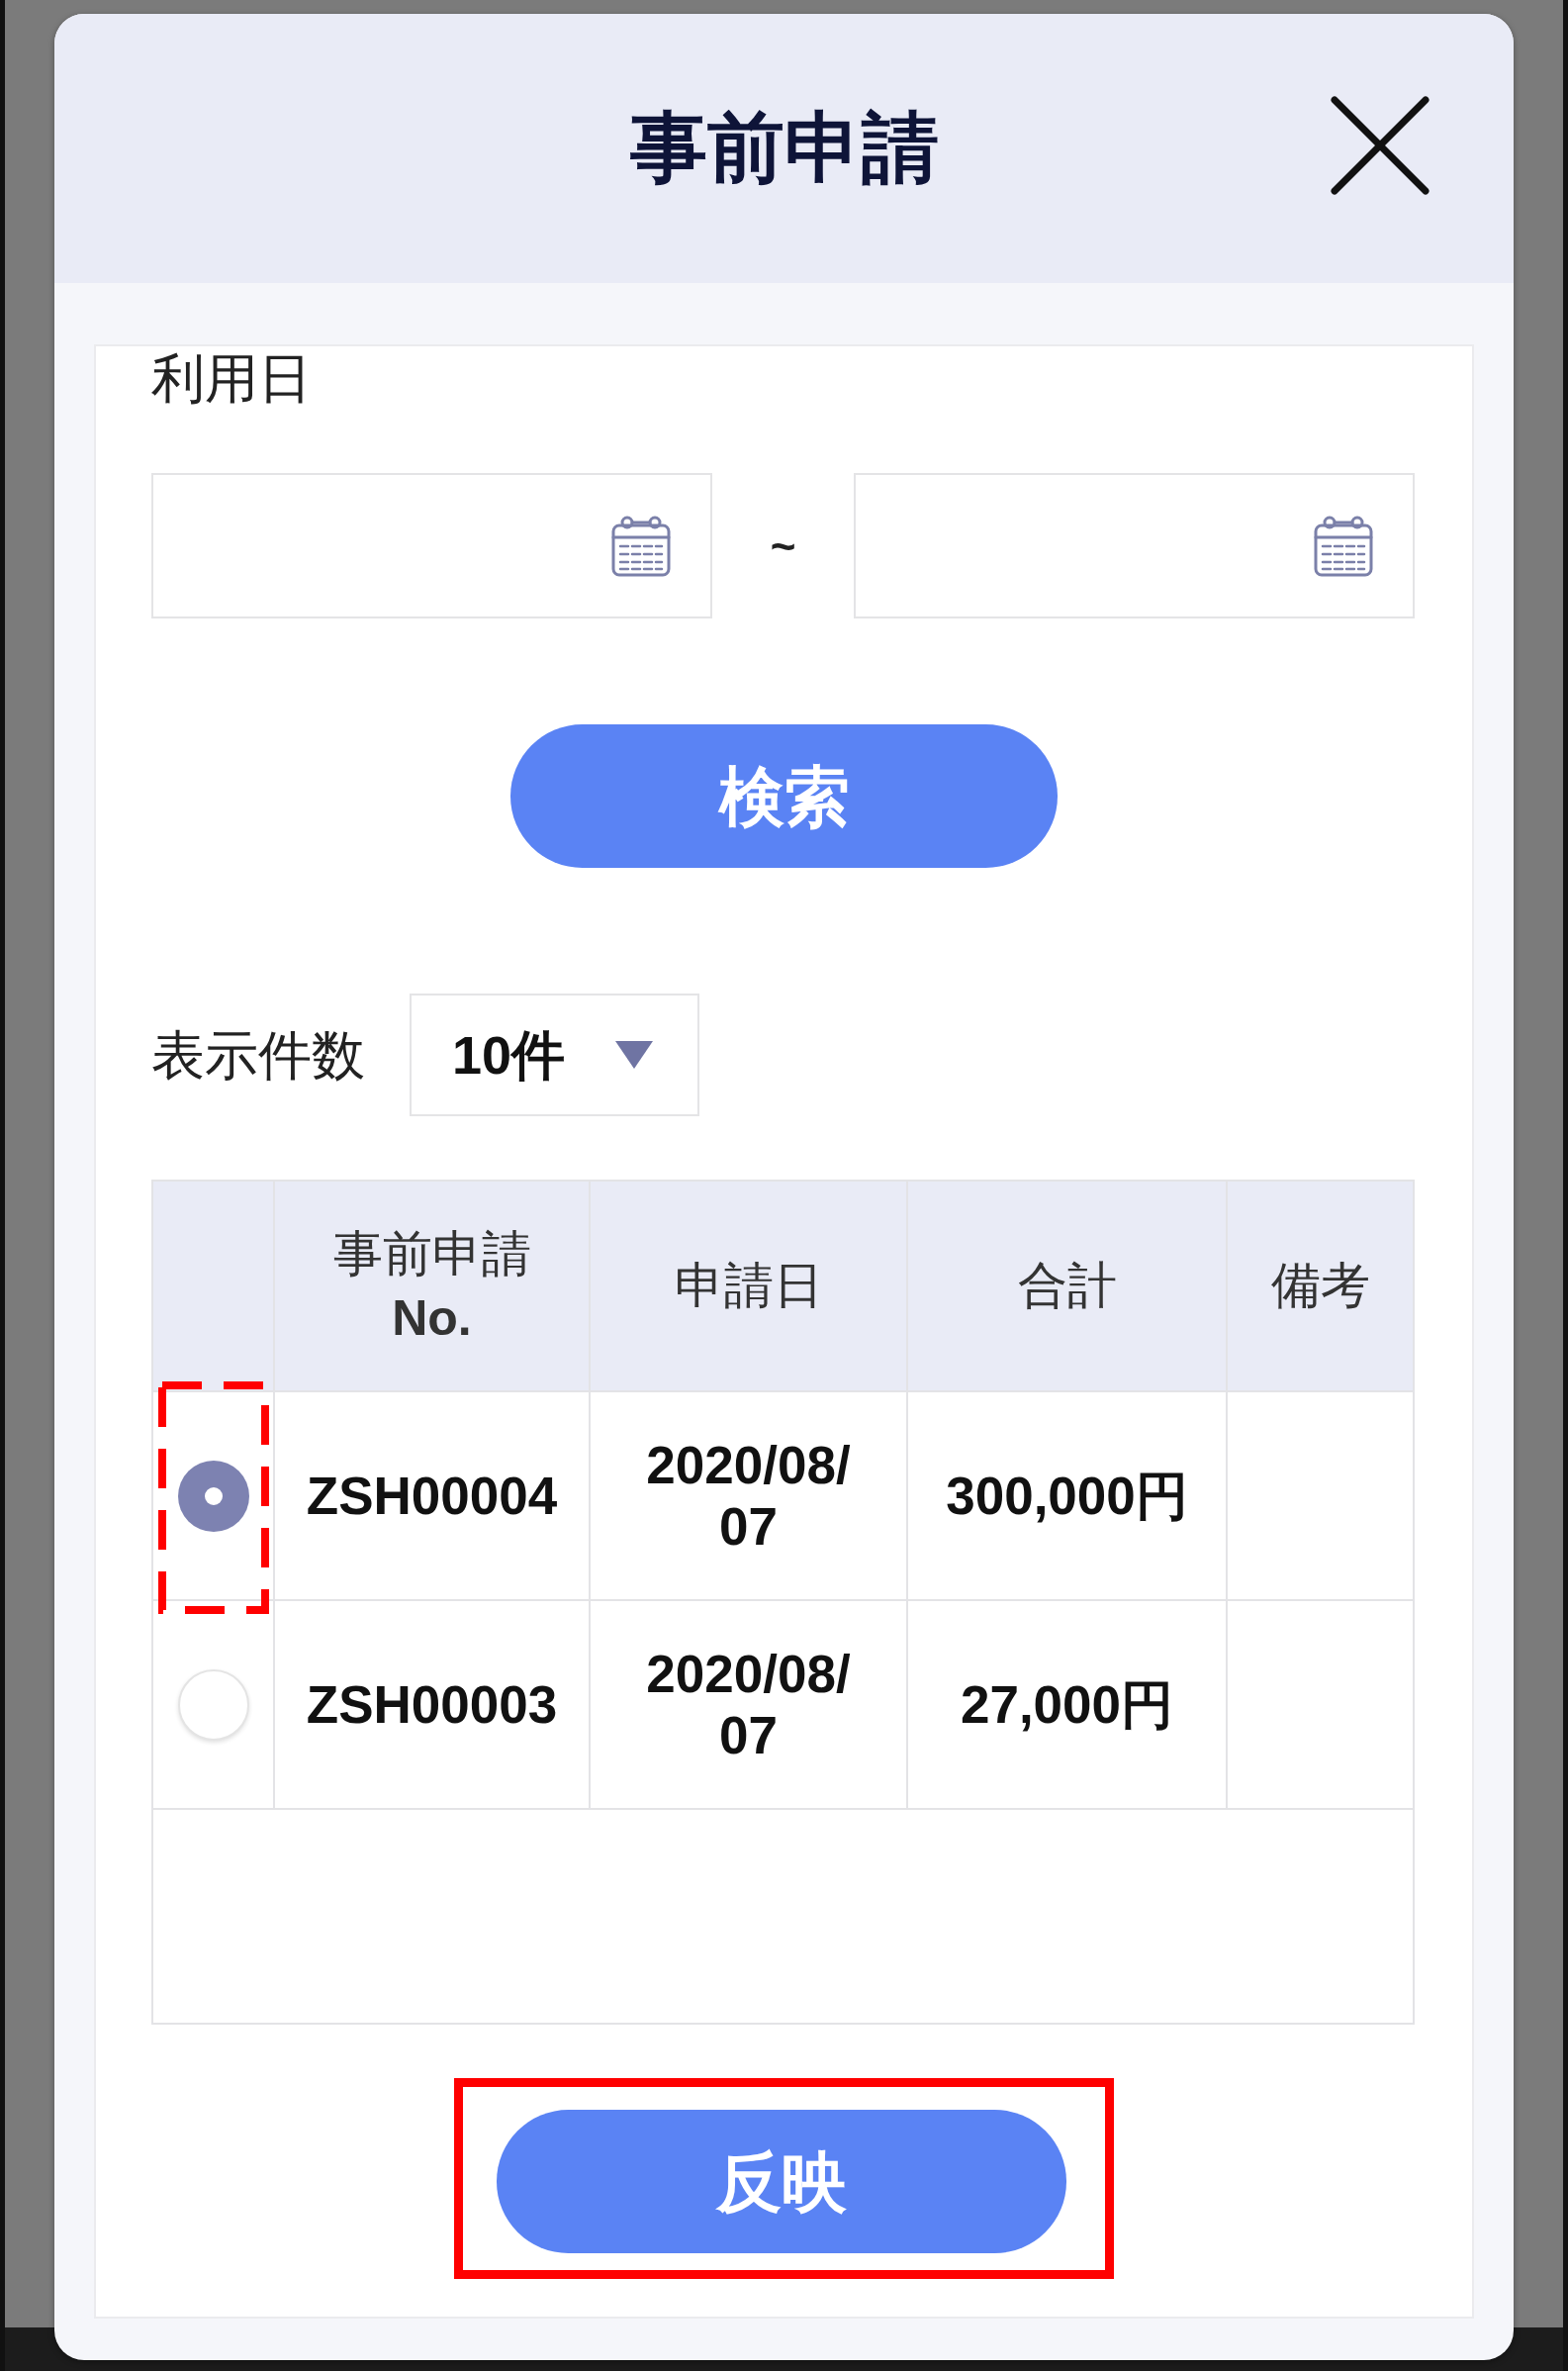 This screenshot has height=2371, width=1568. Describe the element at coordinates (433, 1286) in the screenshot. I see `column-header: 事前申請 No.` at that location.